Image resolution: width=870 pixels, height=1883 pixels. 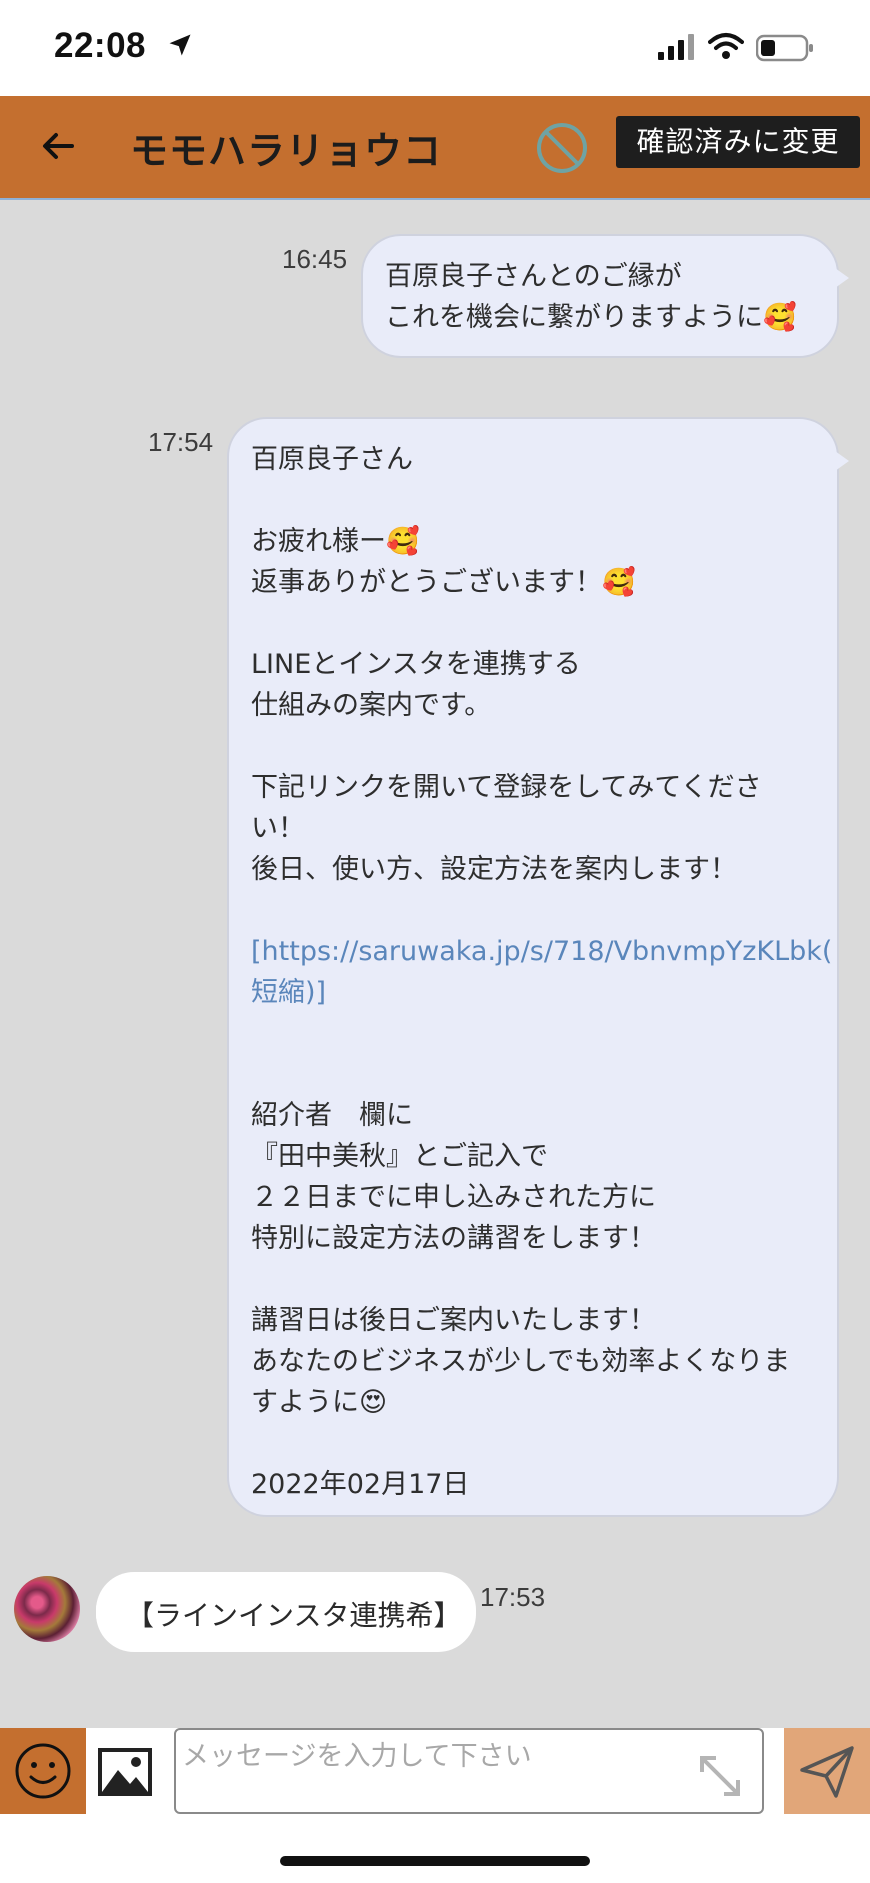 What do you see at coordinates (605, 296) in the screenshot?
I see `outgoing-message: 百原良子さんとのご縁が これを機会に繋がりますように🥰` at bounding box center [605, 296].